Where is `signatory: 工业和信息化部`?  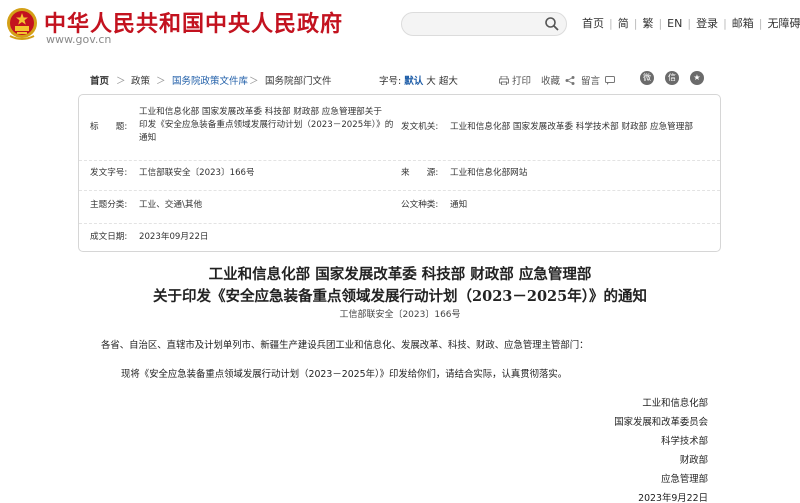
signatory: 工业和信息化部 is located at coordinates (675, 403).